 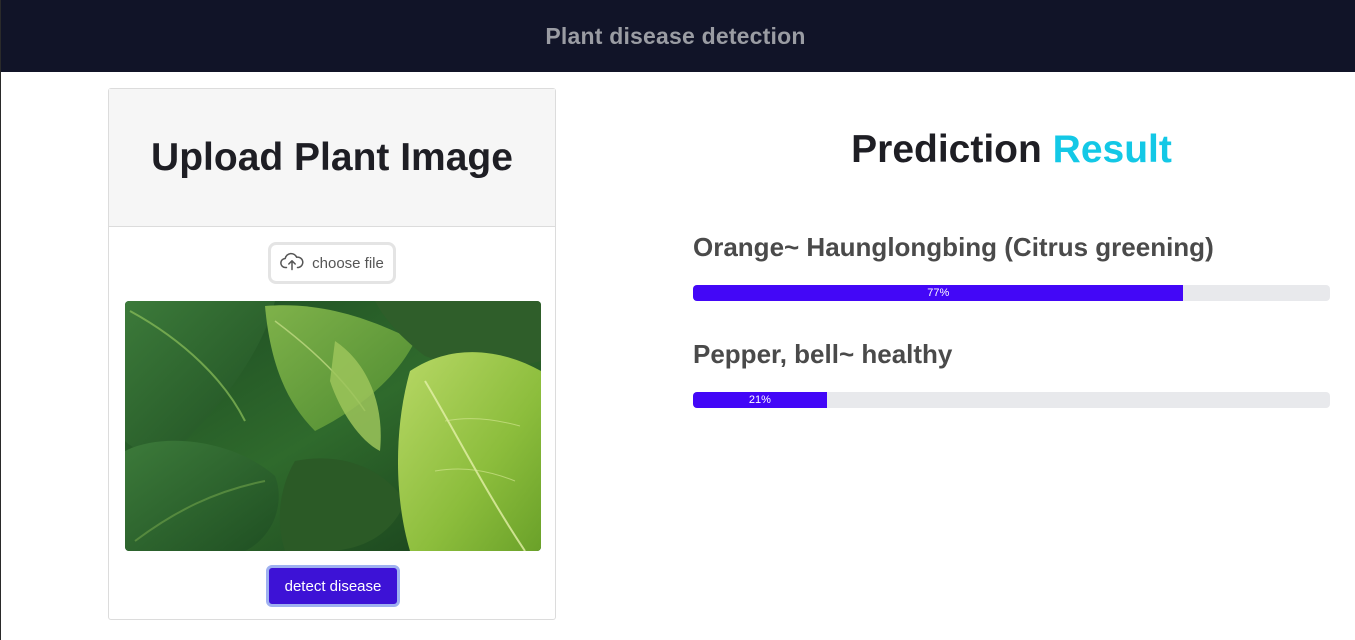 I want to click on prediction-progress-2: 21%, so click(x=1011, y=400).